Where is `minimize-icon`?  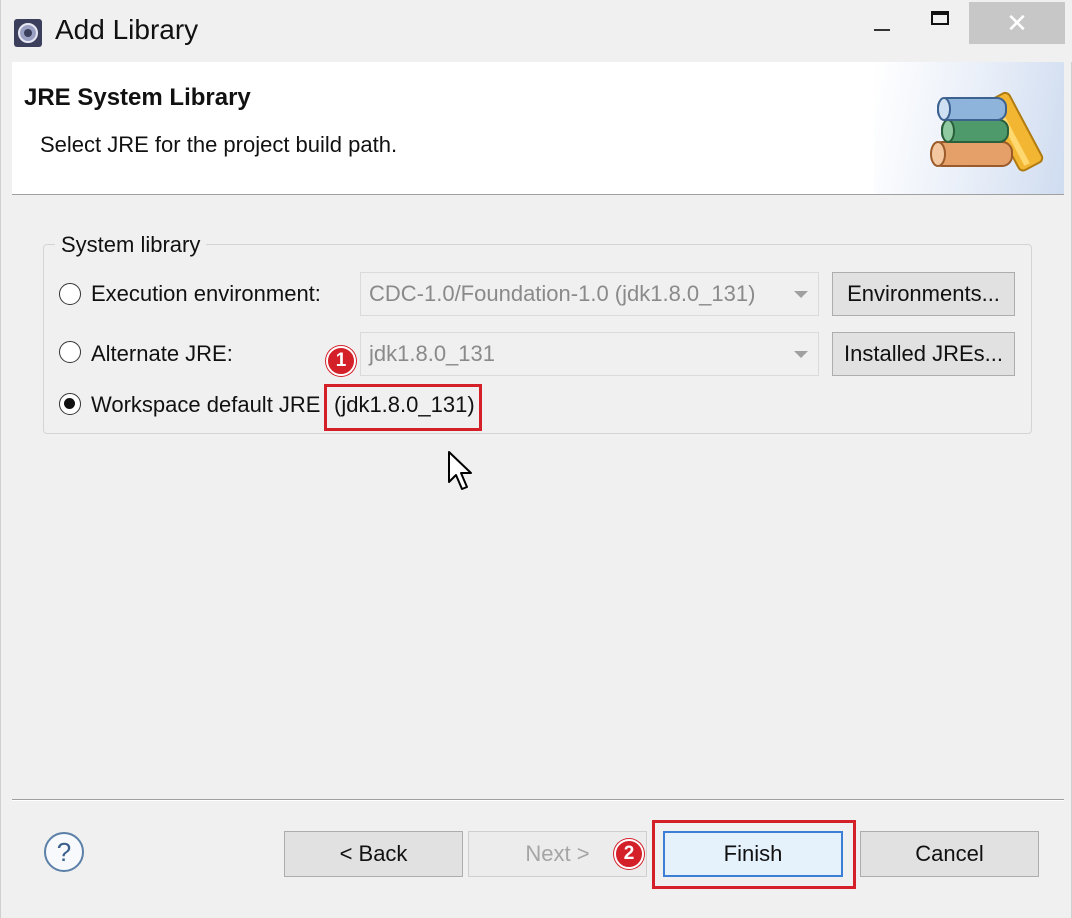
minimize-icon is located at coordinates (882, 30).